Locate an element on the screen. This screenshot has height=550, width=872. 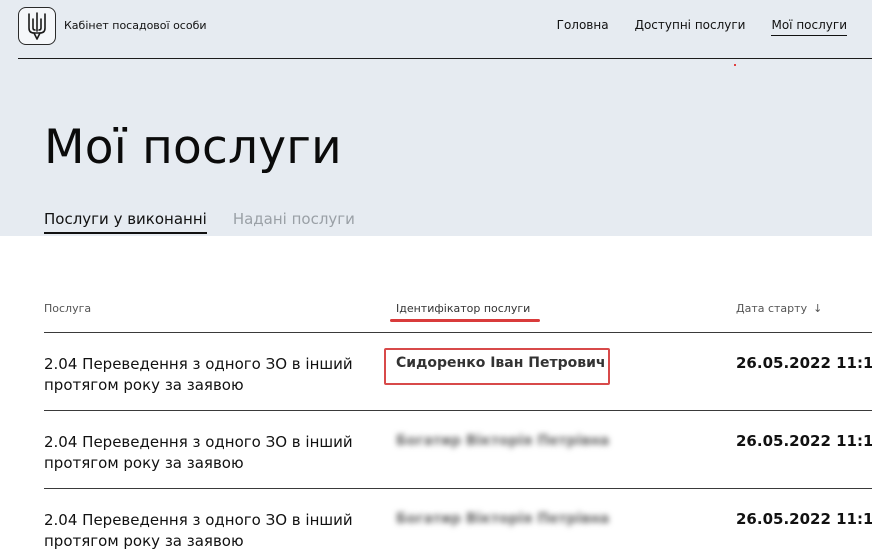
tab-in-progress: Послуги у виконанні is located at coordinates (125, 222).